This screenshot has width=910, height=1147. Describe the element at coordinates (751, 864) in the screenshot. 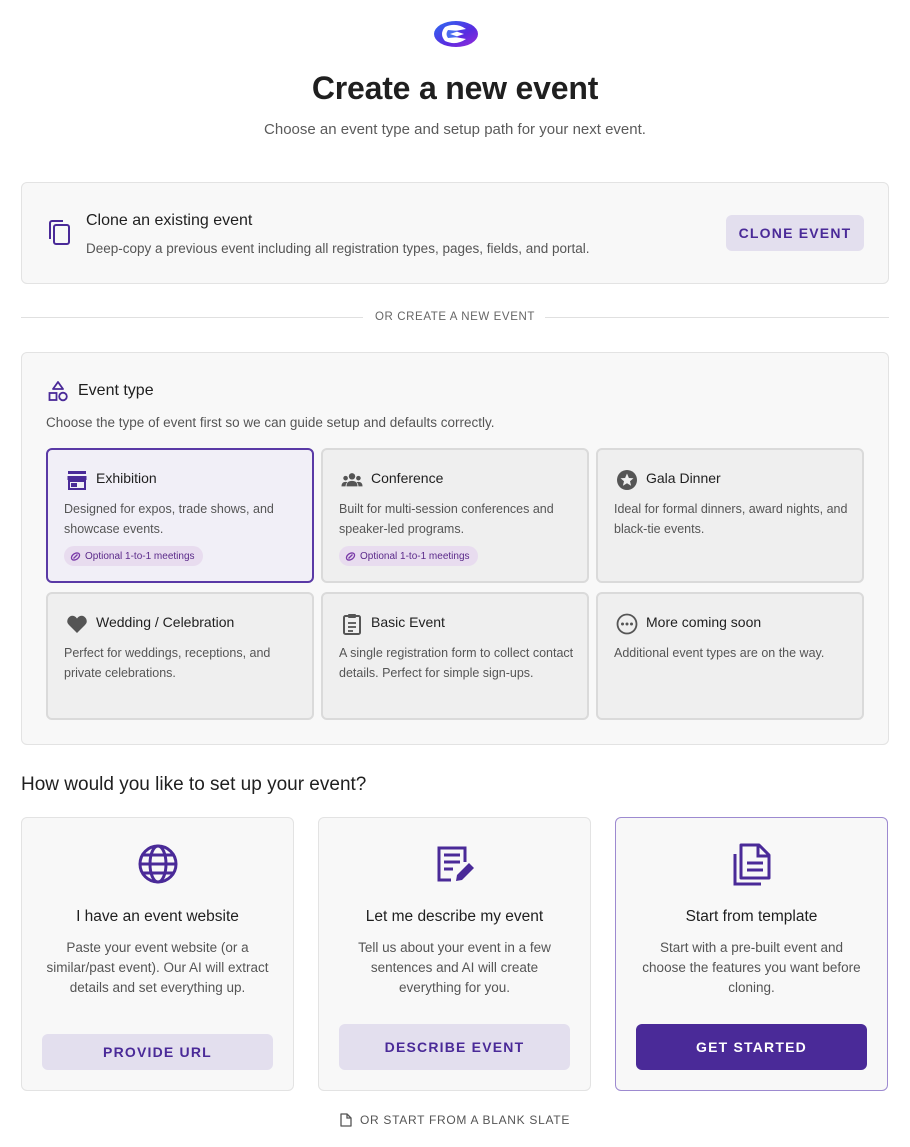

I see `document-copy-icon` at that location.